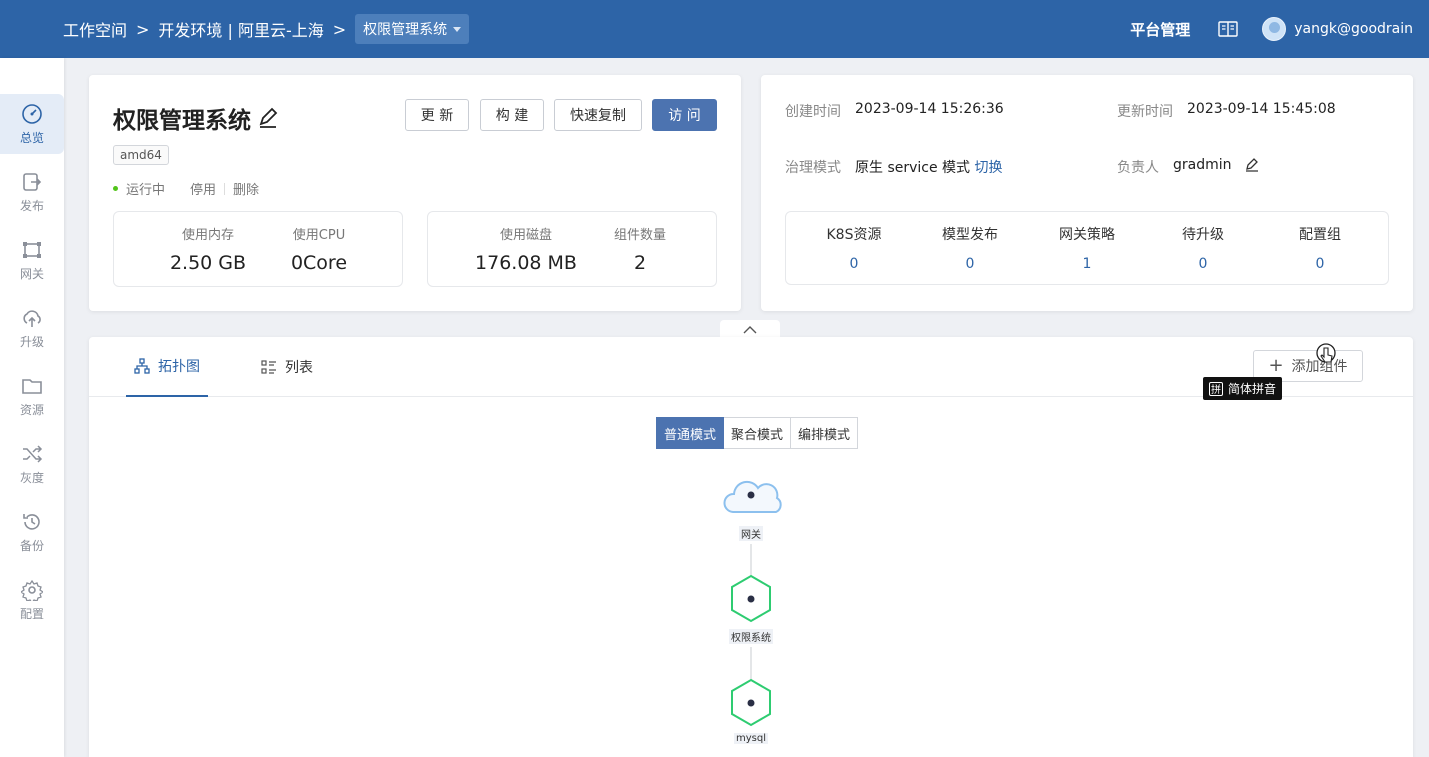  I want to click on ime-tooltip: 拼 简体拼音, so click(1243, 388).